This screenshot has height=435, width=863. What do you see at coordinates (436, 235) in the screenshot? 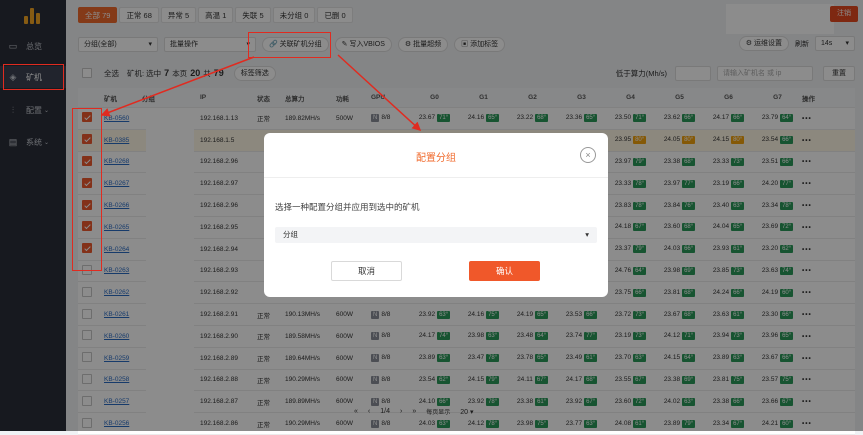
I see `group-config-select: 分组 ▾` at bounding box center [436, 235].